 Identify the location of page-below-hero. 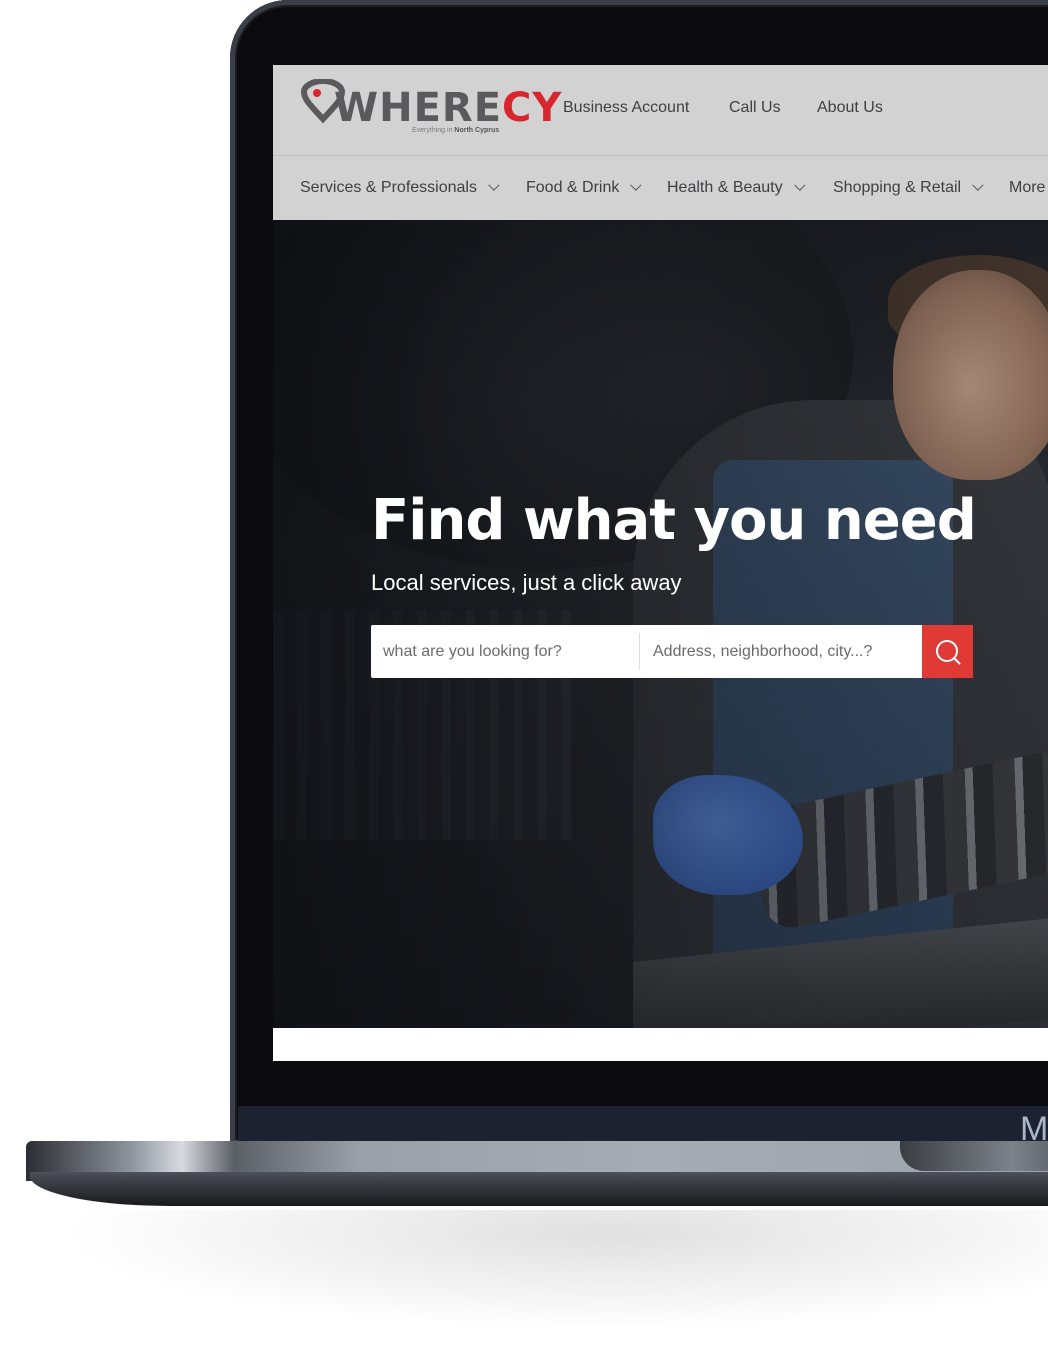
(660, 1044).